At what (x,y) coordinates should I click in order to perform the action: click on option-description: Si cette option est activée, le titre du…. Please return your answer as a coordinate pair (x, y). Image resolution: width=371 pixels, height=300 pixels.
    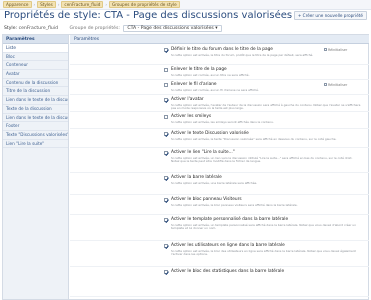
    Looking at the image, I should click on (242, 54).